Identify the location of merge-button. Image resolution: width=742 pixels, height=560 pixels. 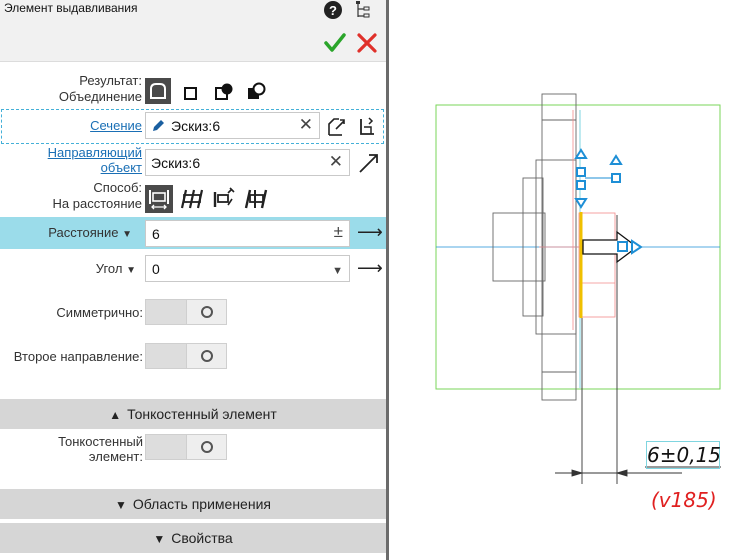
(256, 92).